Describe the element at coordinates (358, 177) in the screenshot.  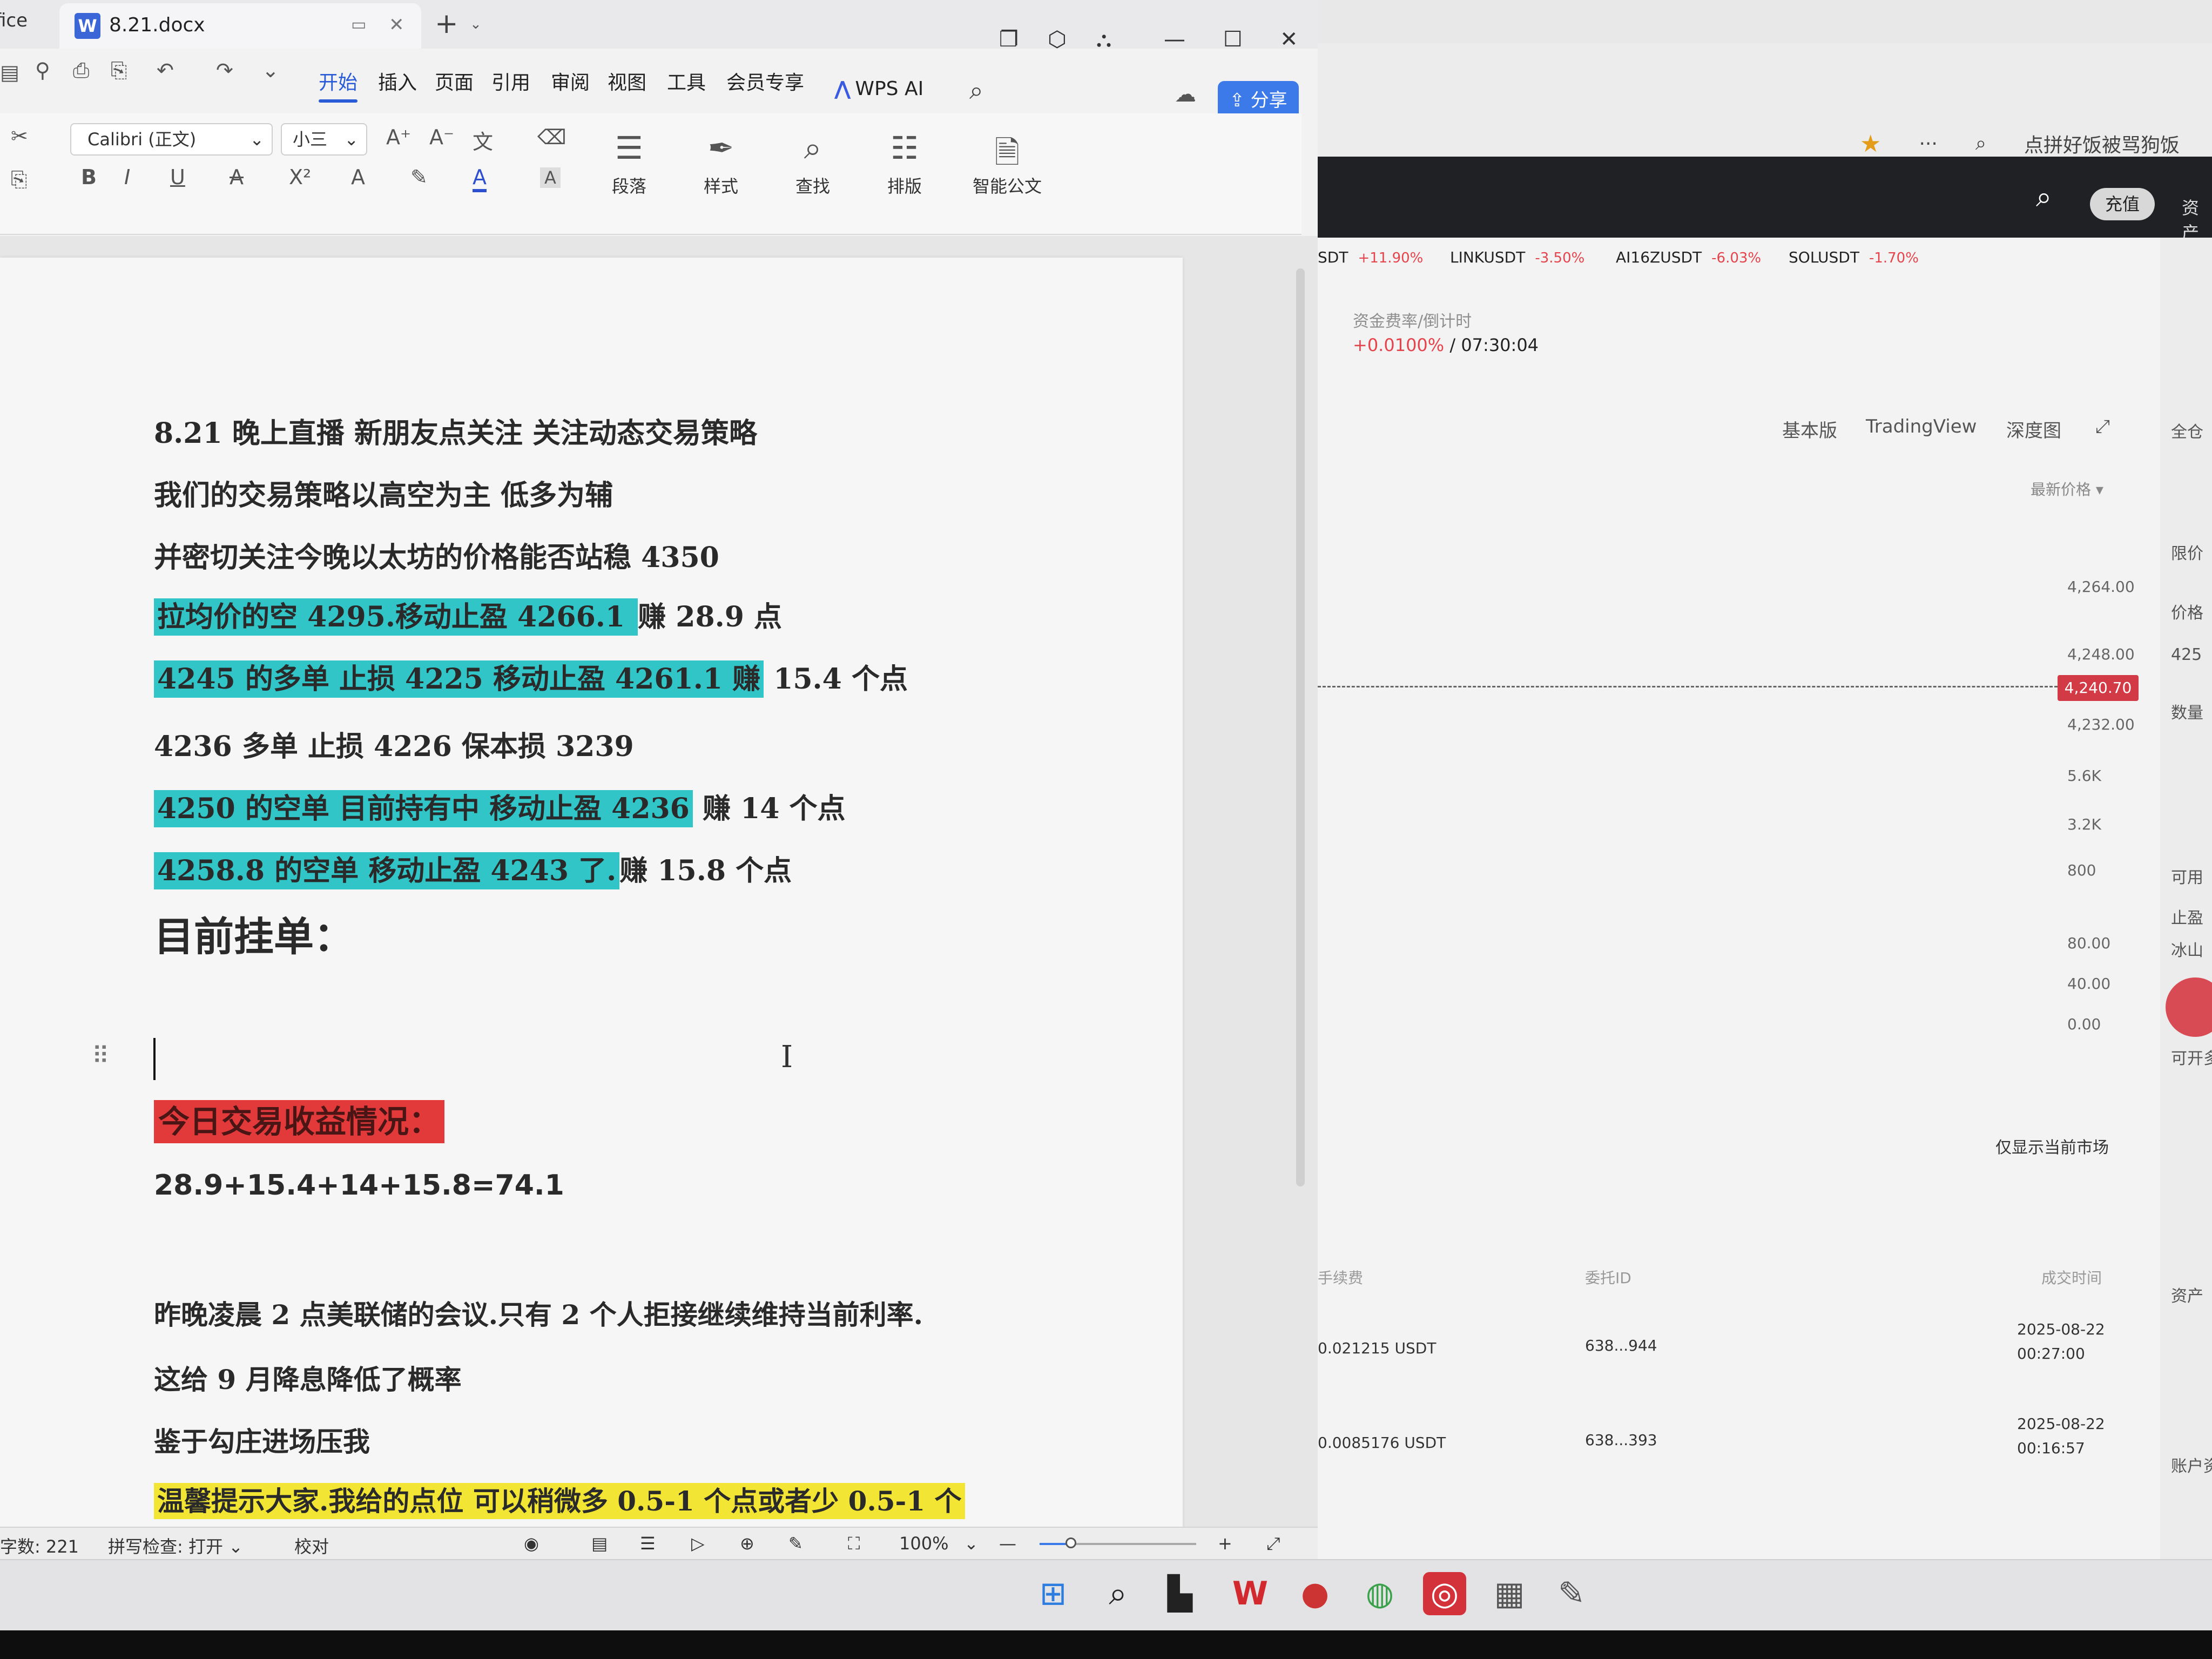
I see `text-effect-icon: A` at that location.